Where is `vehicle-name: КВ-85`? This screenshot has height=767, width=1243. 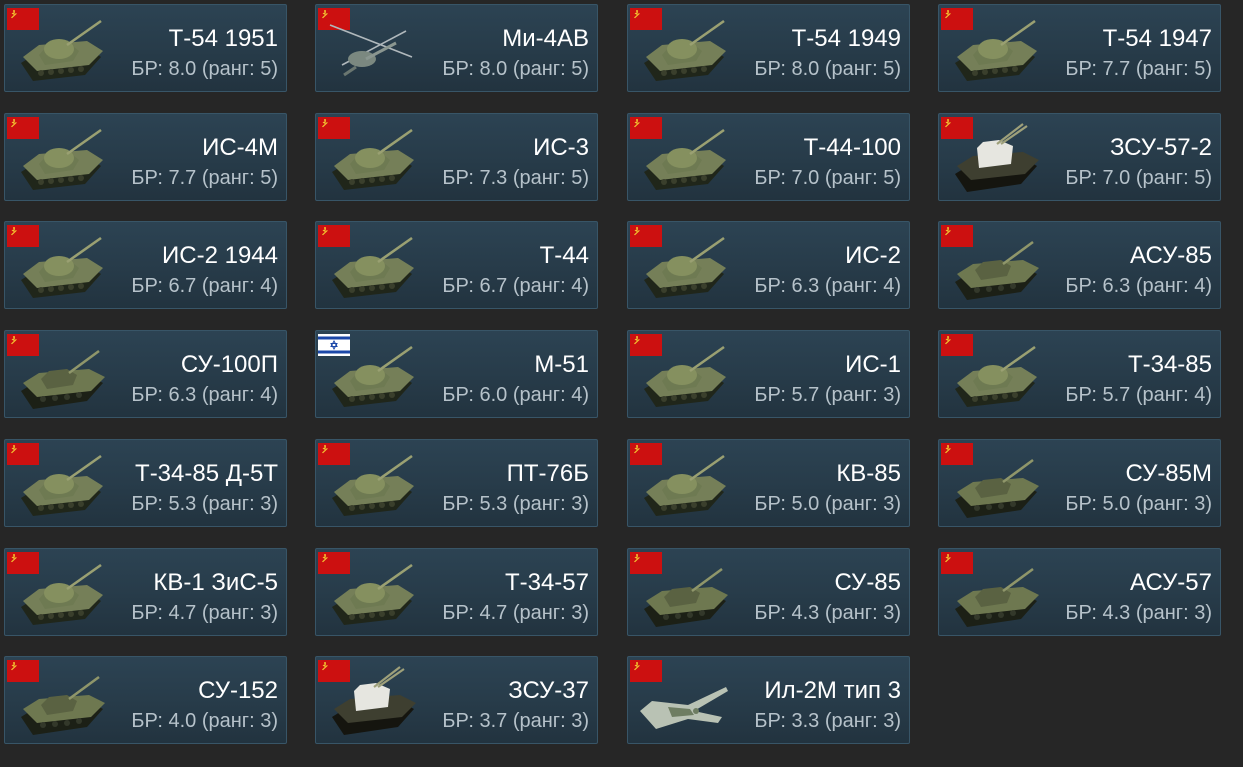
vehicle-name: КВ-85 is located at coordinates (868, 473).